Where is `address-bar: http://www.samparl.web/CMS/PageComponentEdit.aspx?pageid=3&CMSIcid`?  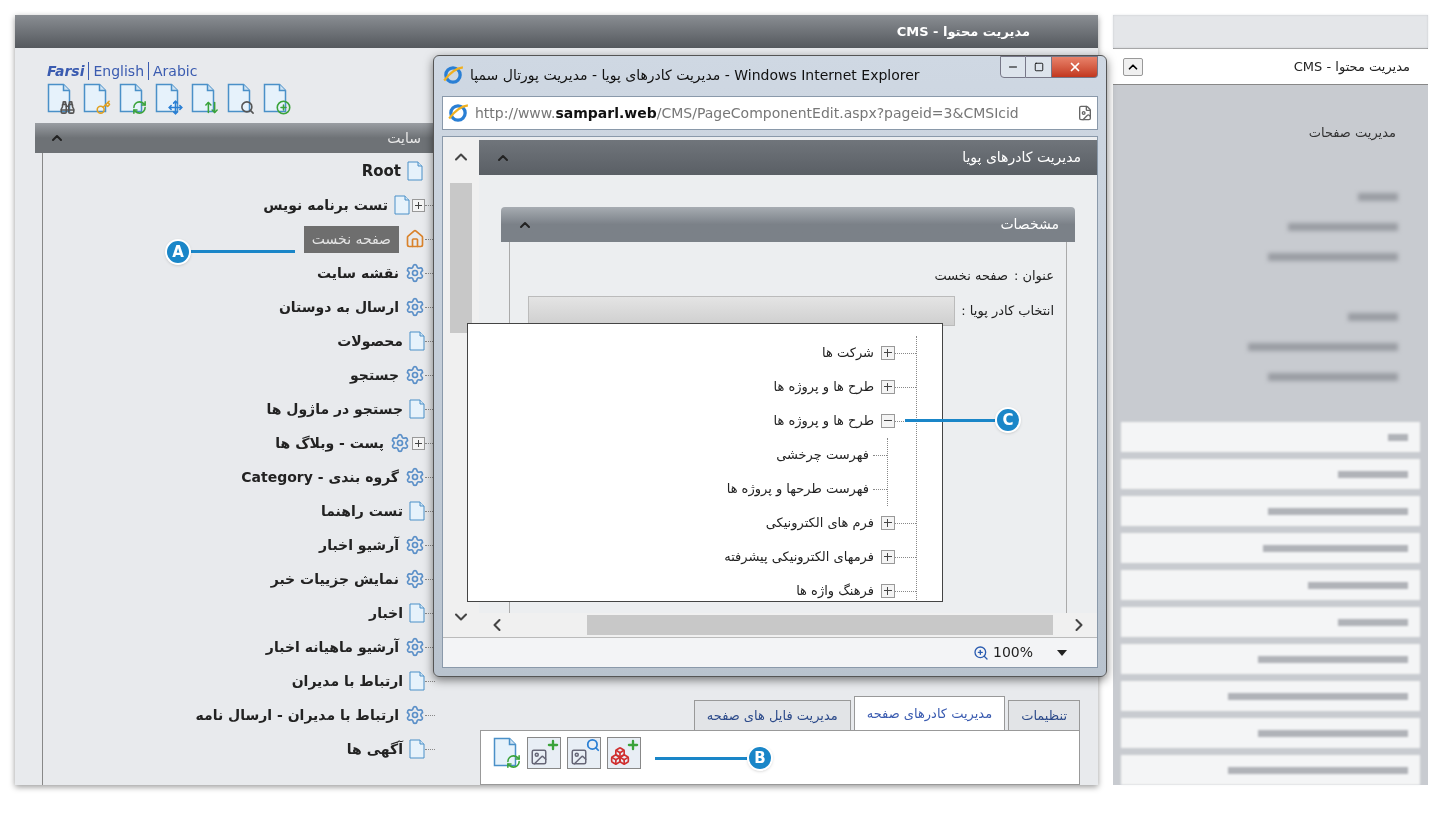
address-bar: http://www.samparl.web/CMS/PageComponentEdit.aspx?pageid=3&CMSIcid is located at coordinates (770, 113).